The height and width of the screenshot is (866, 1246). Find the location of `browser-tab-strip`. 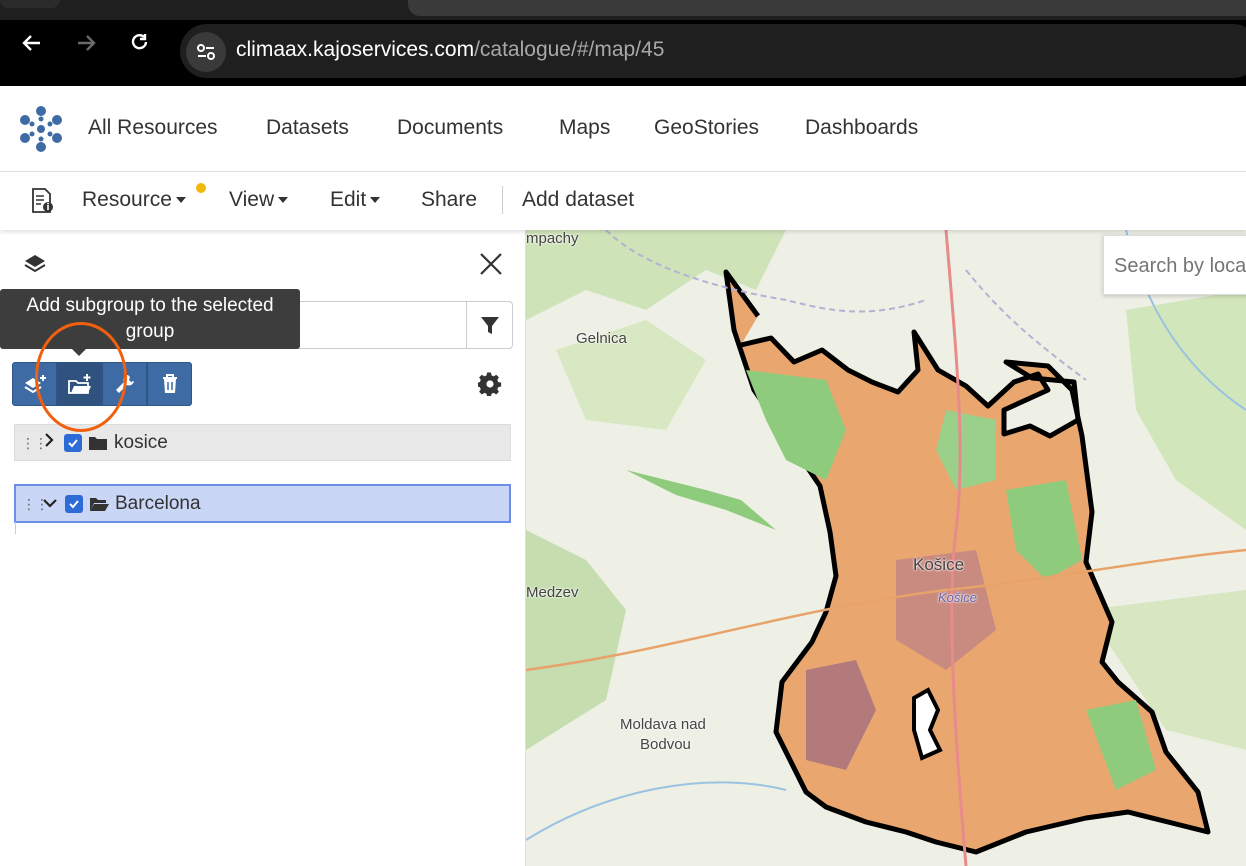

browser-tab-strip is located at coordinates (623, 10).